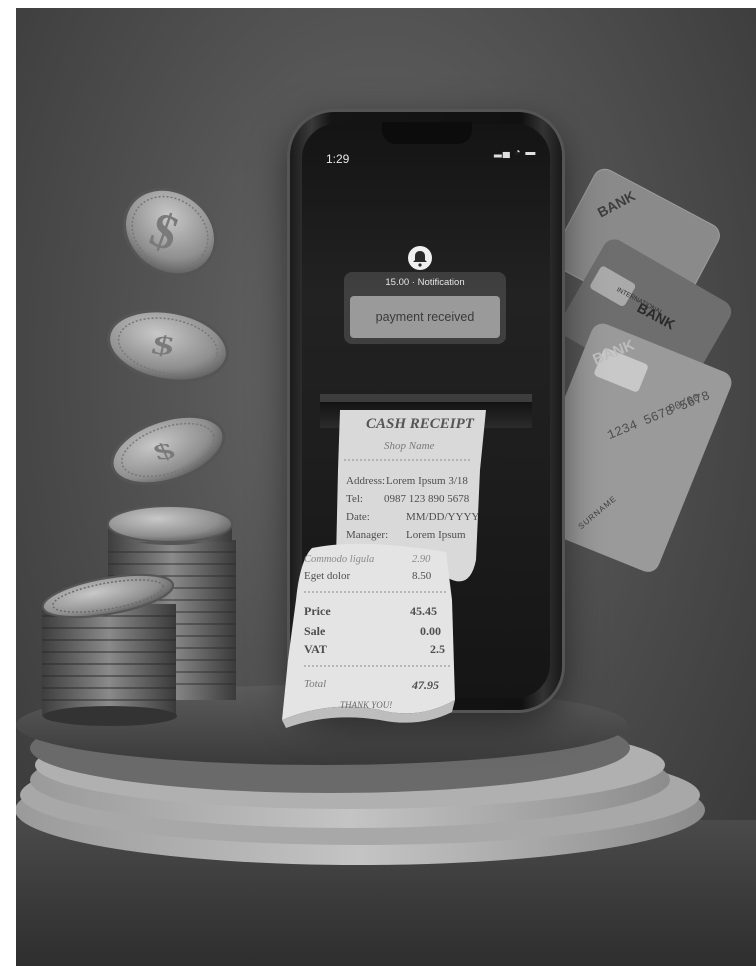 The width and height of the screenshot is (756, 966). Describe the element at coordinates (423, 611) in the screenshot. I see `receipt-total-value: 45.45` at that location.